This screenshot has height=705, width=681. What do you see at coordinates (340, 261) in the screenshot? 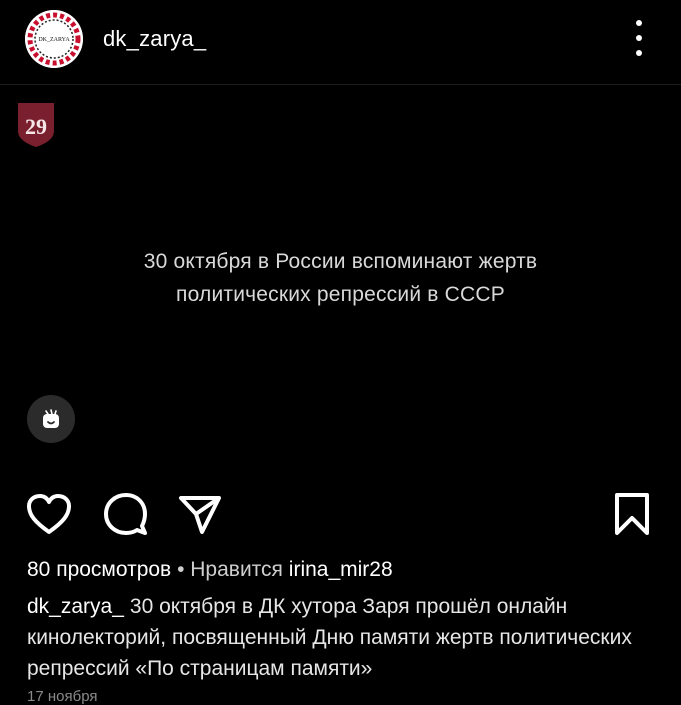
I see `media-text-line-1: 30 октября в России вспоминают жертв` at bounding box center [340, 261].